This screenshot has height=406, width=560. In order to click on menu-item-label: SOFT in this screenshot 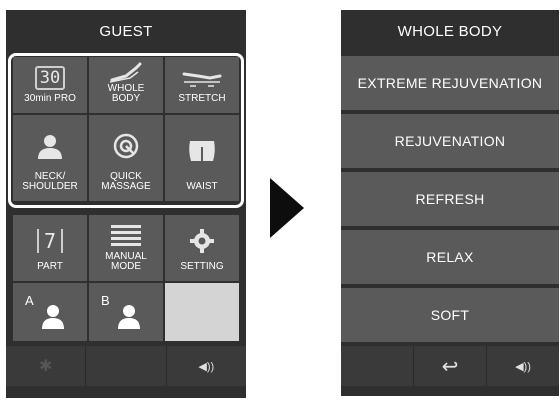, I will do `click(450, 315)`.